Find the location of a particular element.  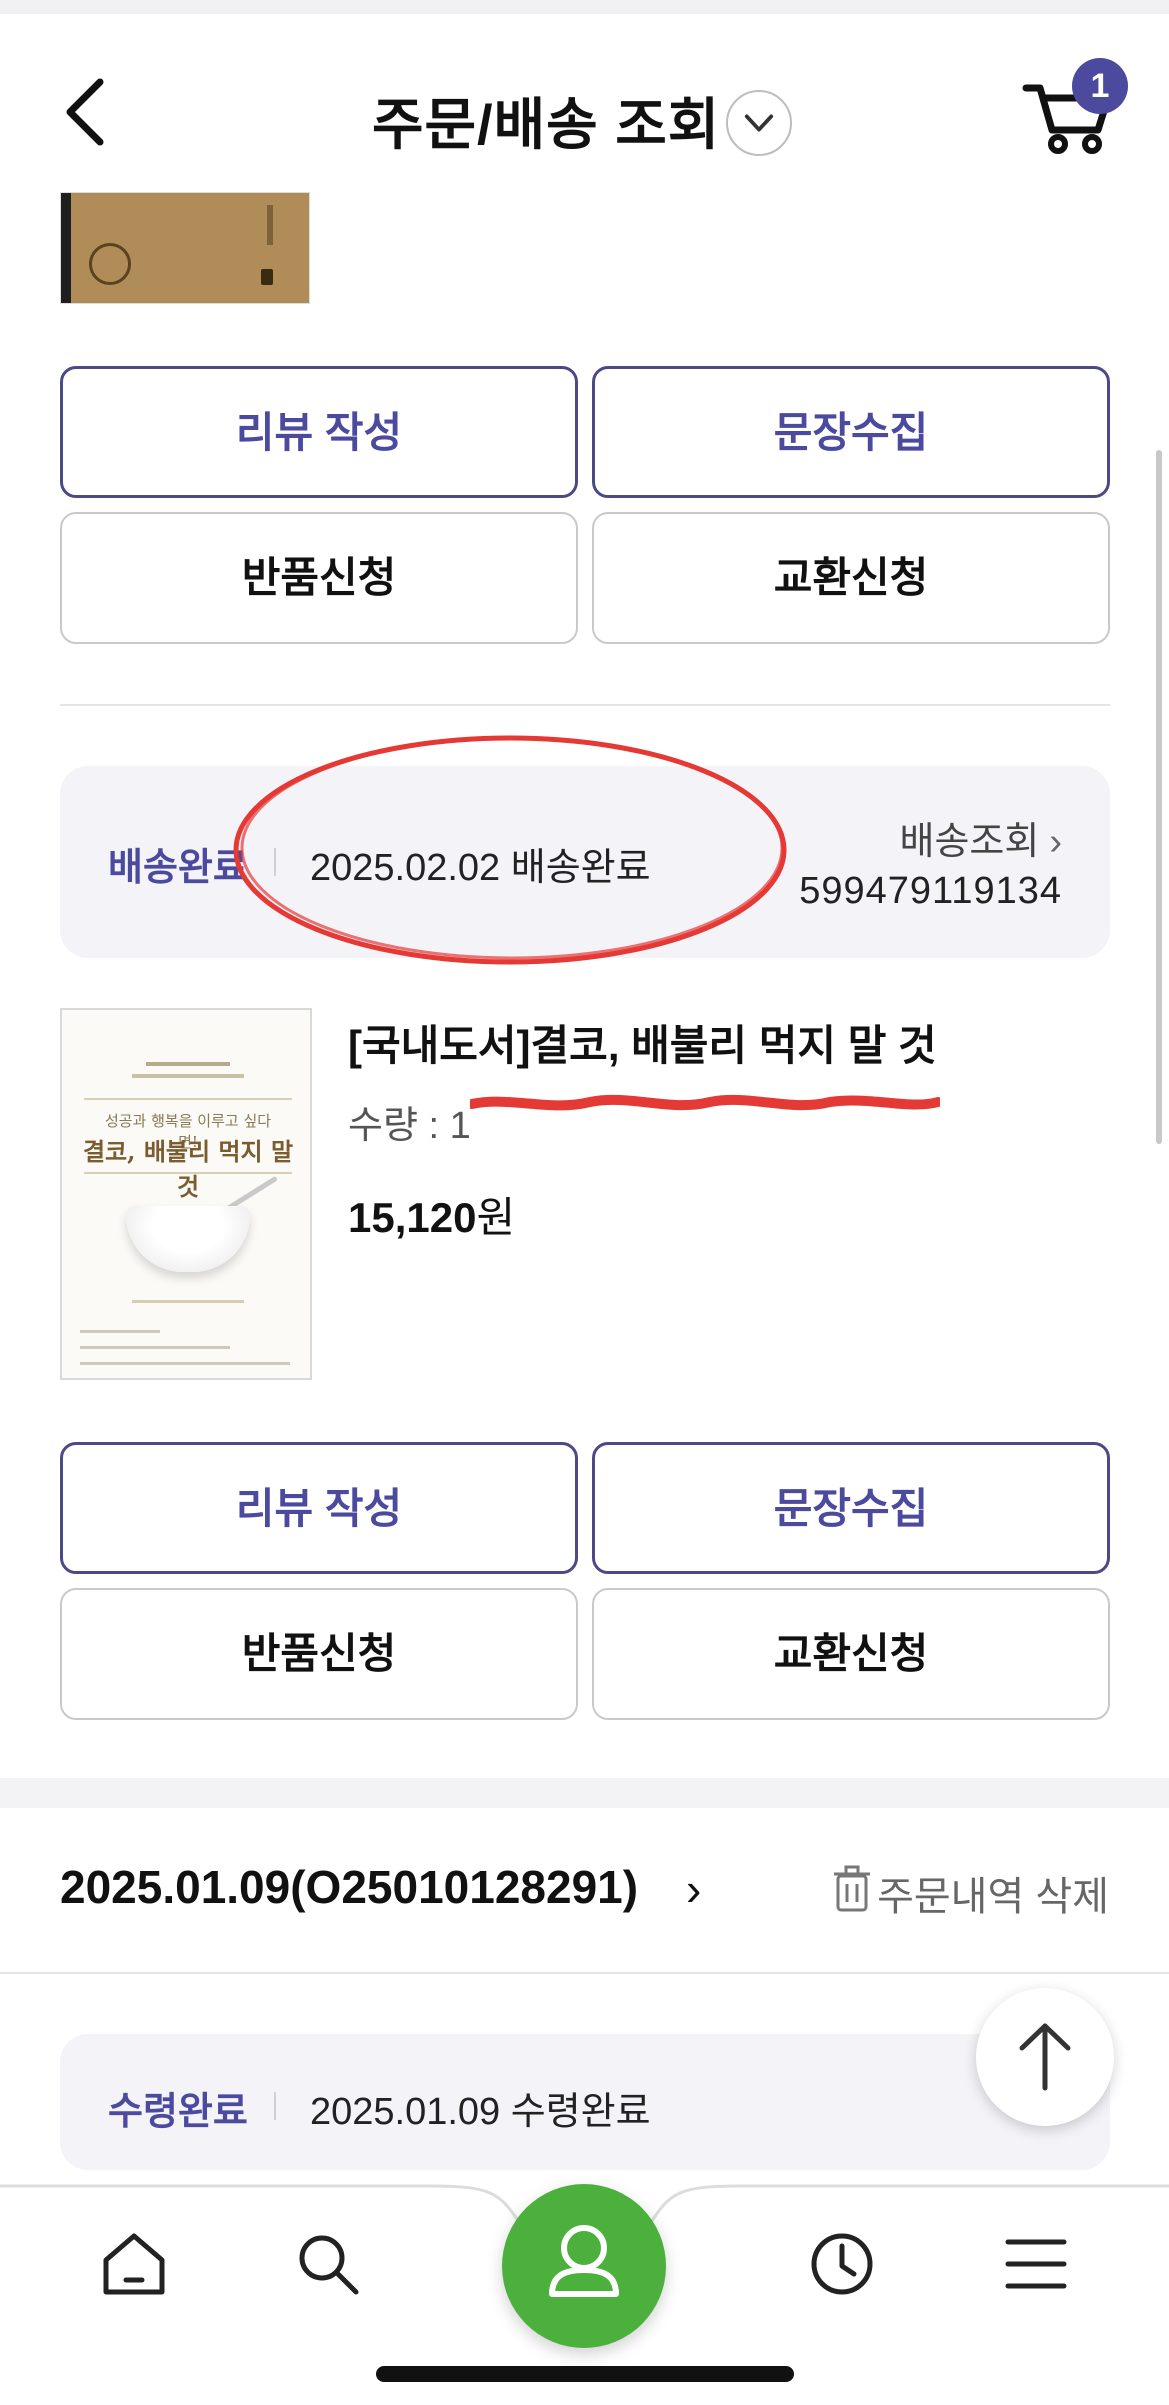

section-gap is located at coordinates (584, 1793).